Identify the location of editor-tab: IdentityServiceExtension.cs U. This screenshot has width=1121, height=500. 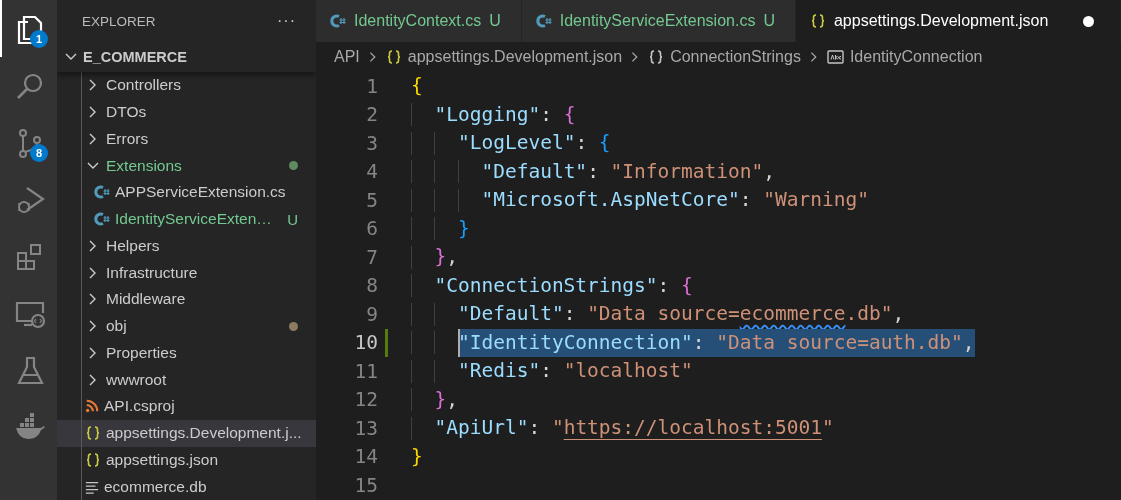
(658, 21).